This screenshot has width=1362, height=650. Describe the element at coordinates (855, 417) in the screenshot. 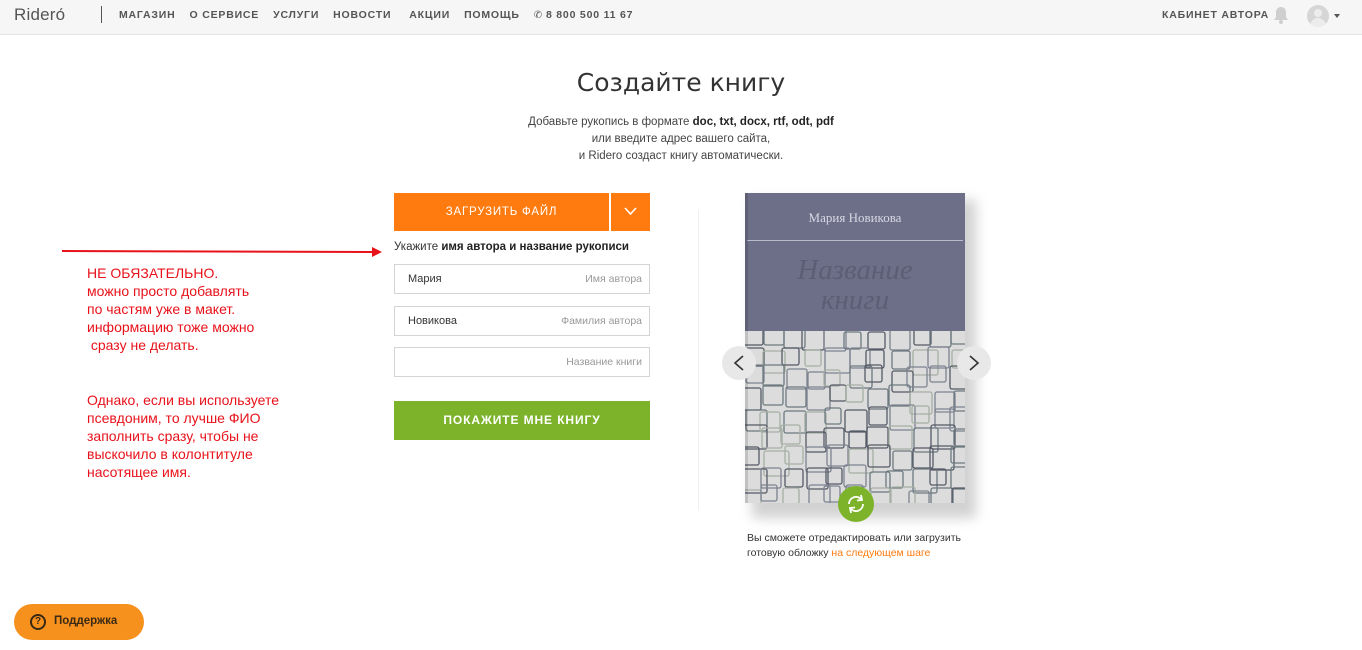

I see `book-cover-pattern` at that location.